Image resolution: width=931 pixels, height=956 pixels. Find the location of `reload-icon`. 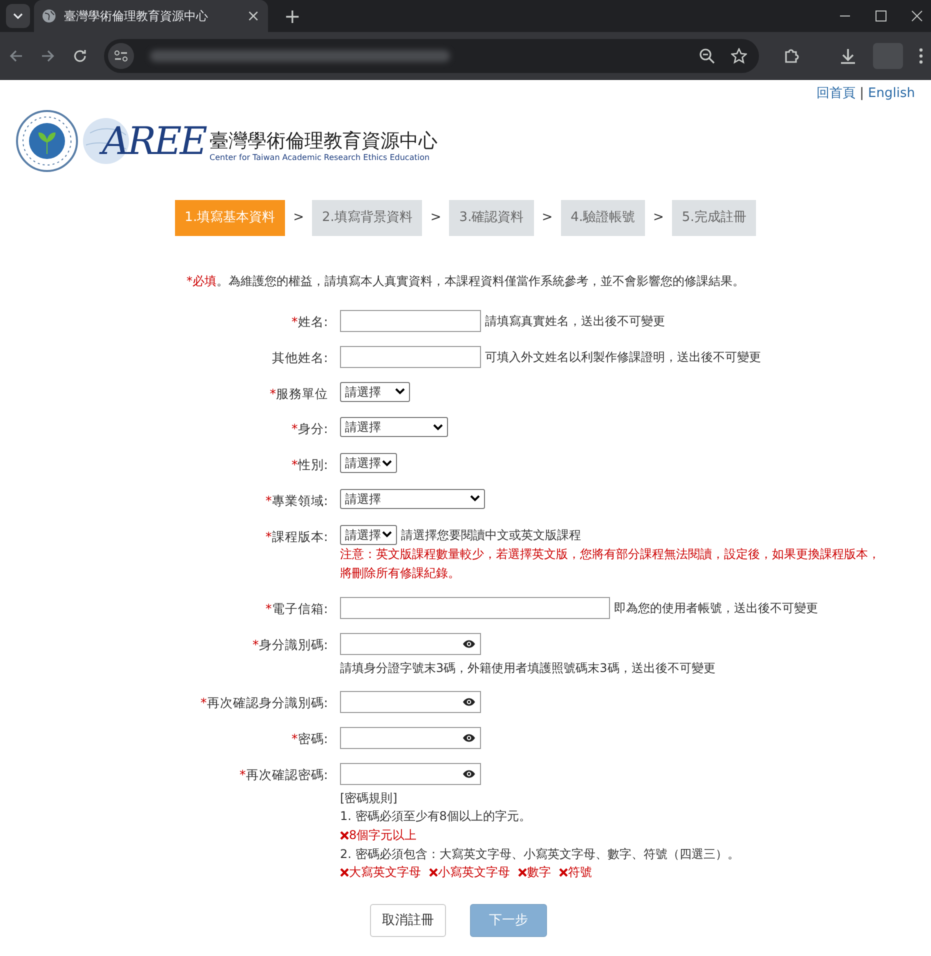

reload-icon is located at coordinates (80, 56).